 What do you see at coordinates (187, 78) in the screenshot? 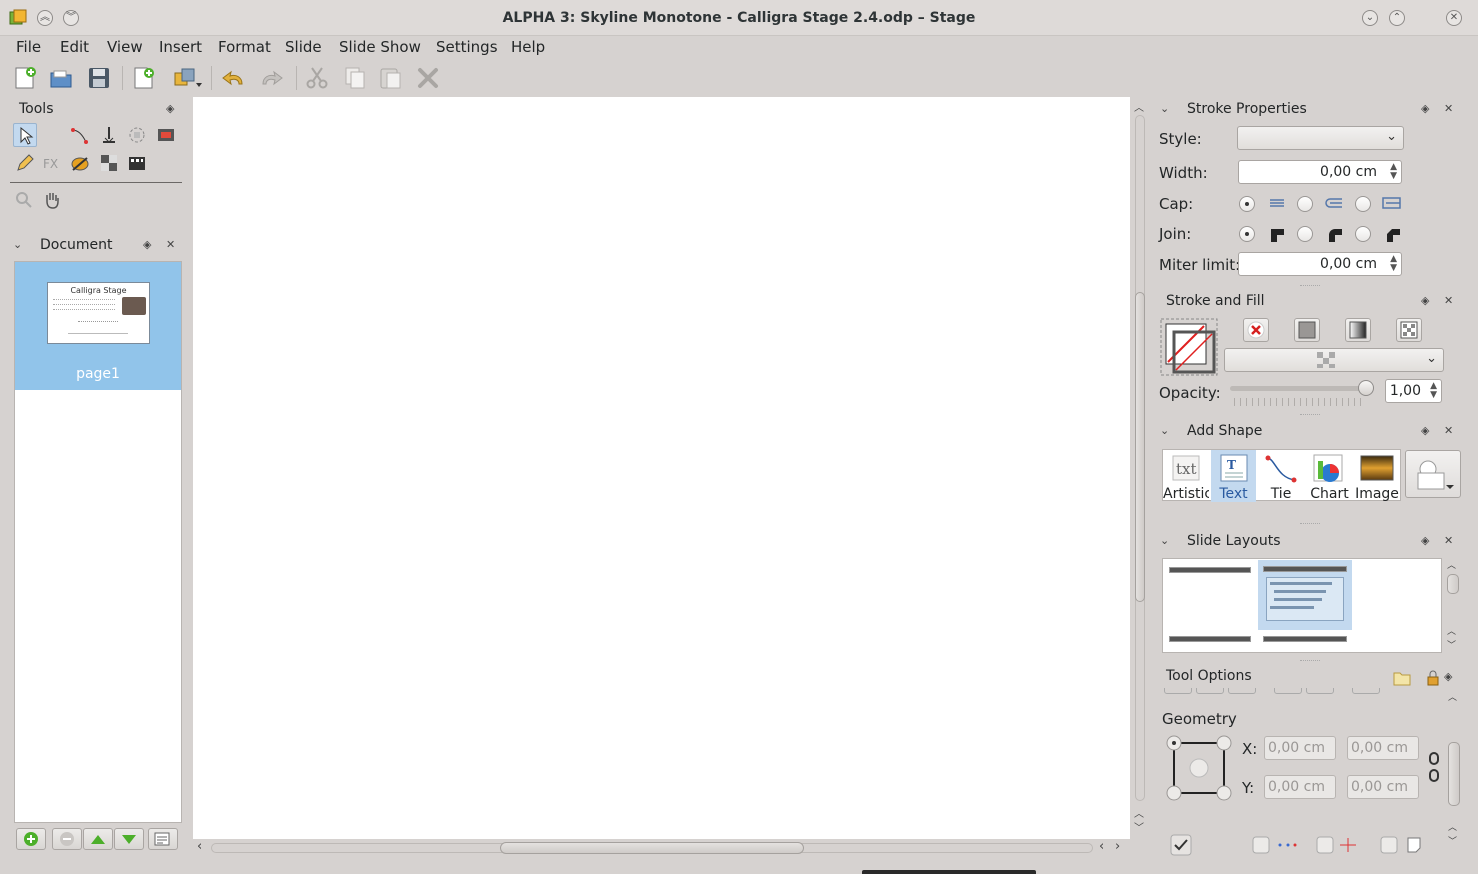
I see `arrange-icon` at bounding box center [187, 78].